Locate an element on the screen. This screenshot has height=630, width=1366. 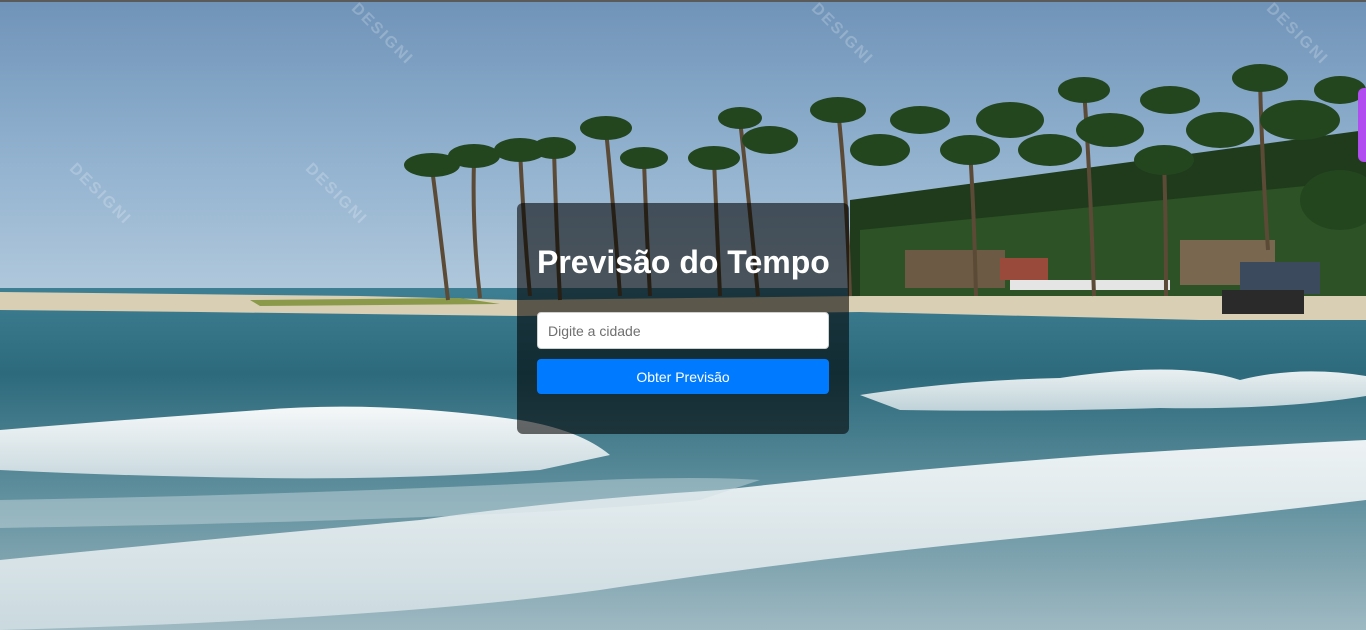
page-title: Previsão do Tempo is located at coordinates (683, 262).